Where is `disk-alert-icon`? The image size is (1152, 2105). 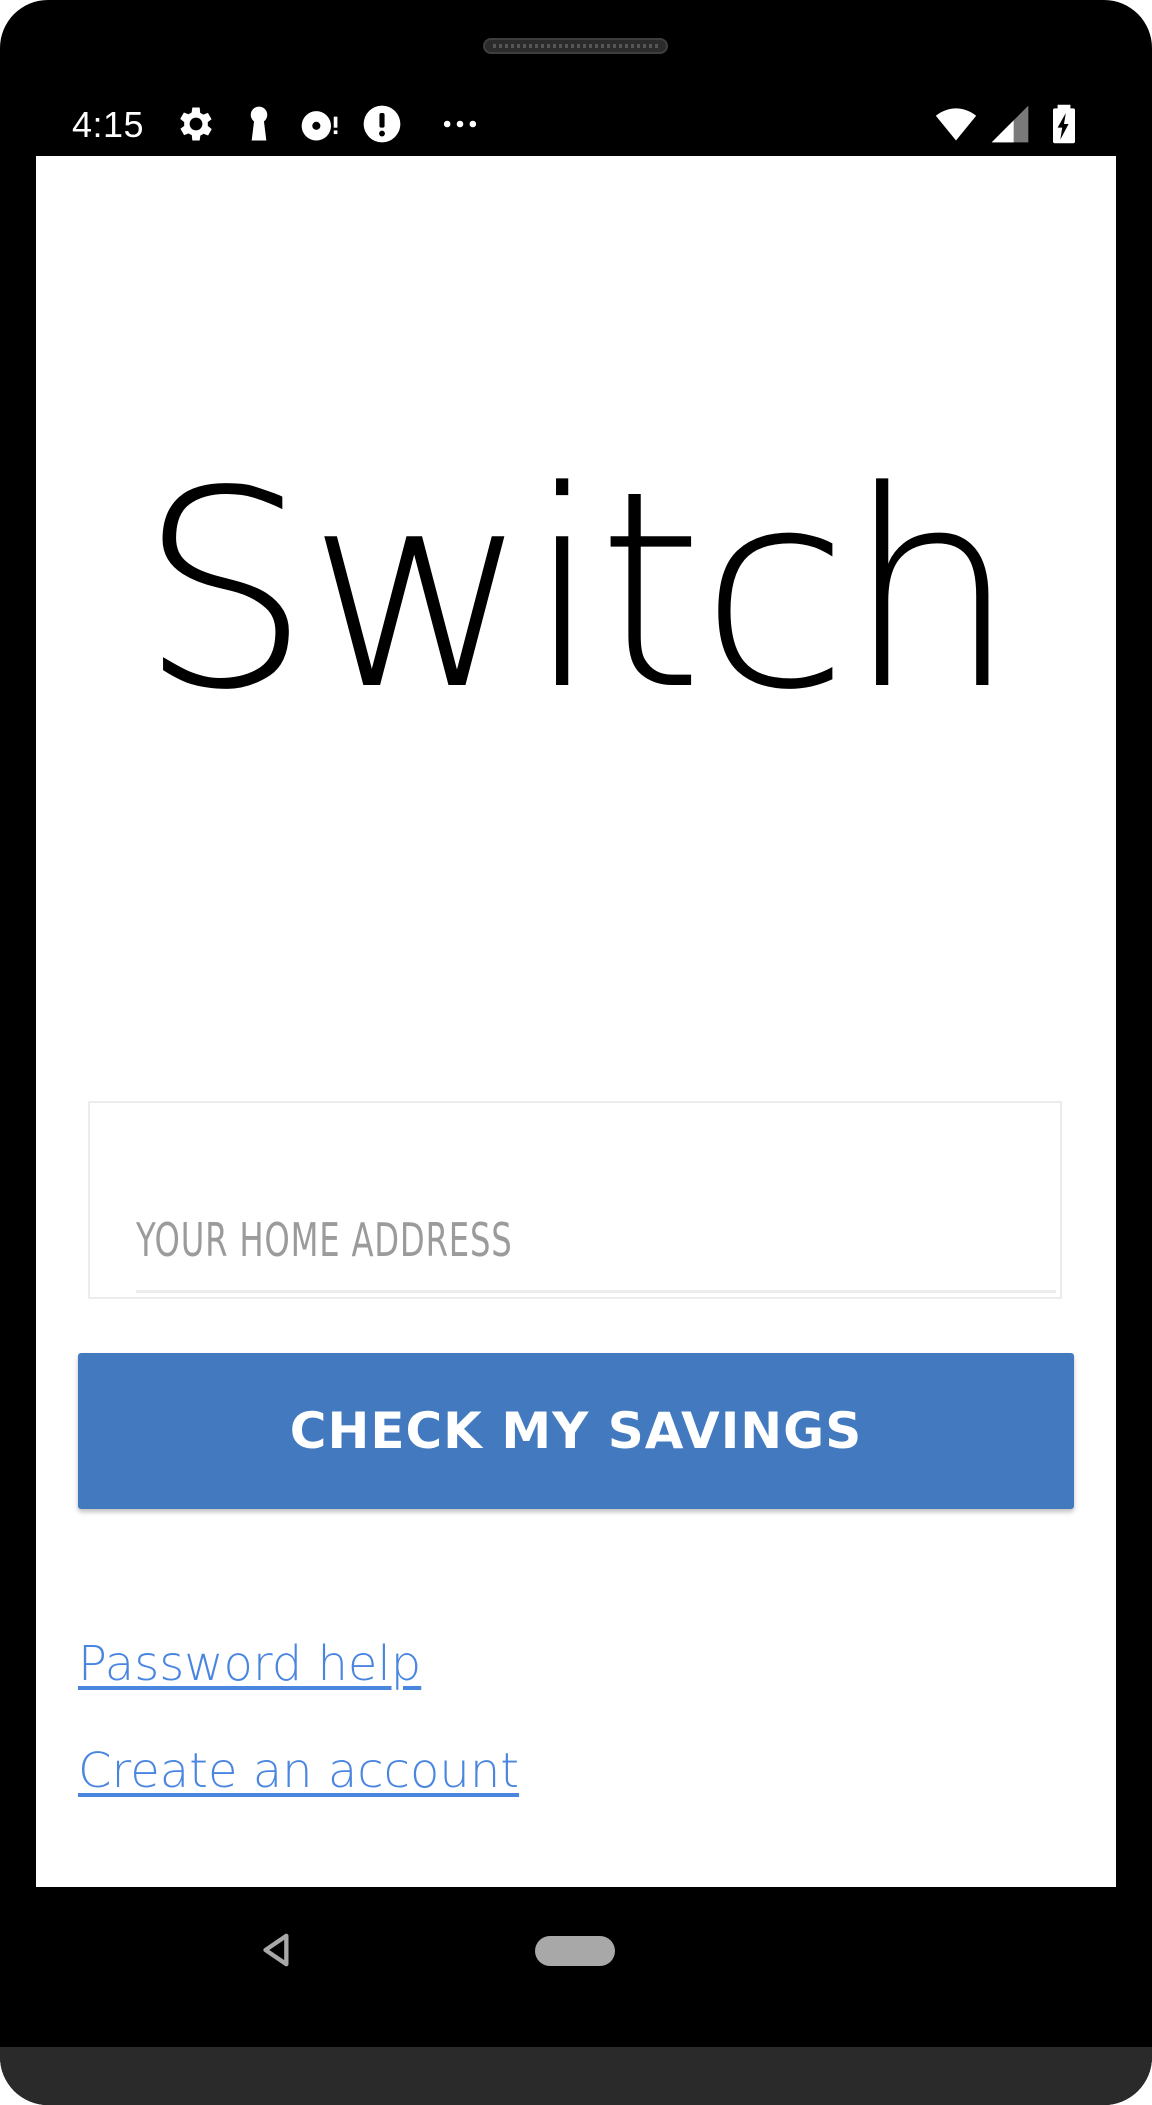 disk-alert-icon is located at coordinates (320, 124).